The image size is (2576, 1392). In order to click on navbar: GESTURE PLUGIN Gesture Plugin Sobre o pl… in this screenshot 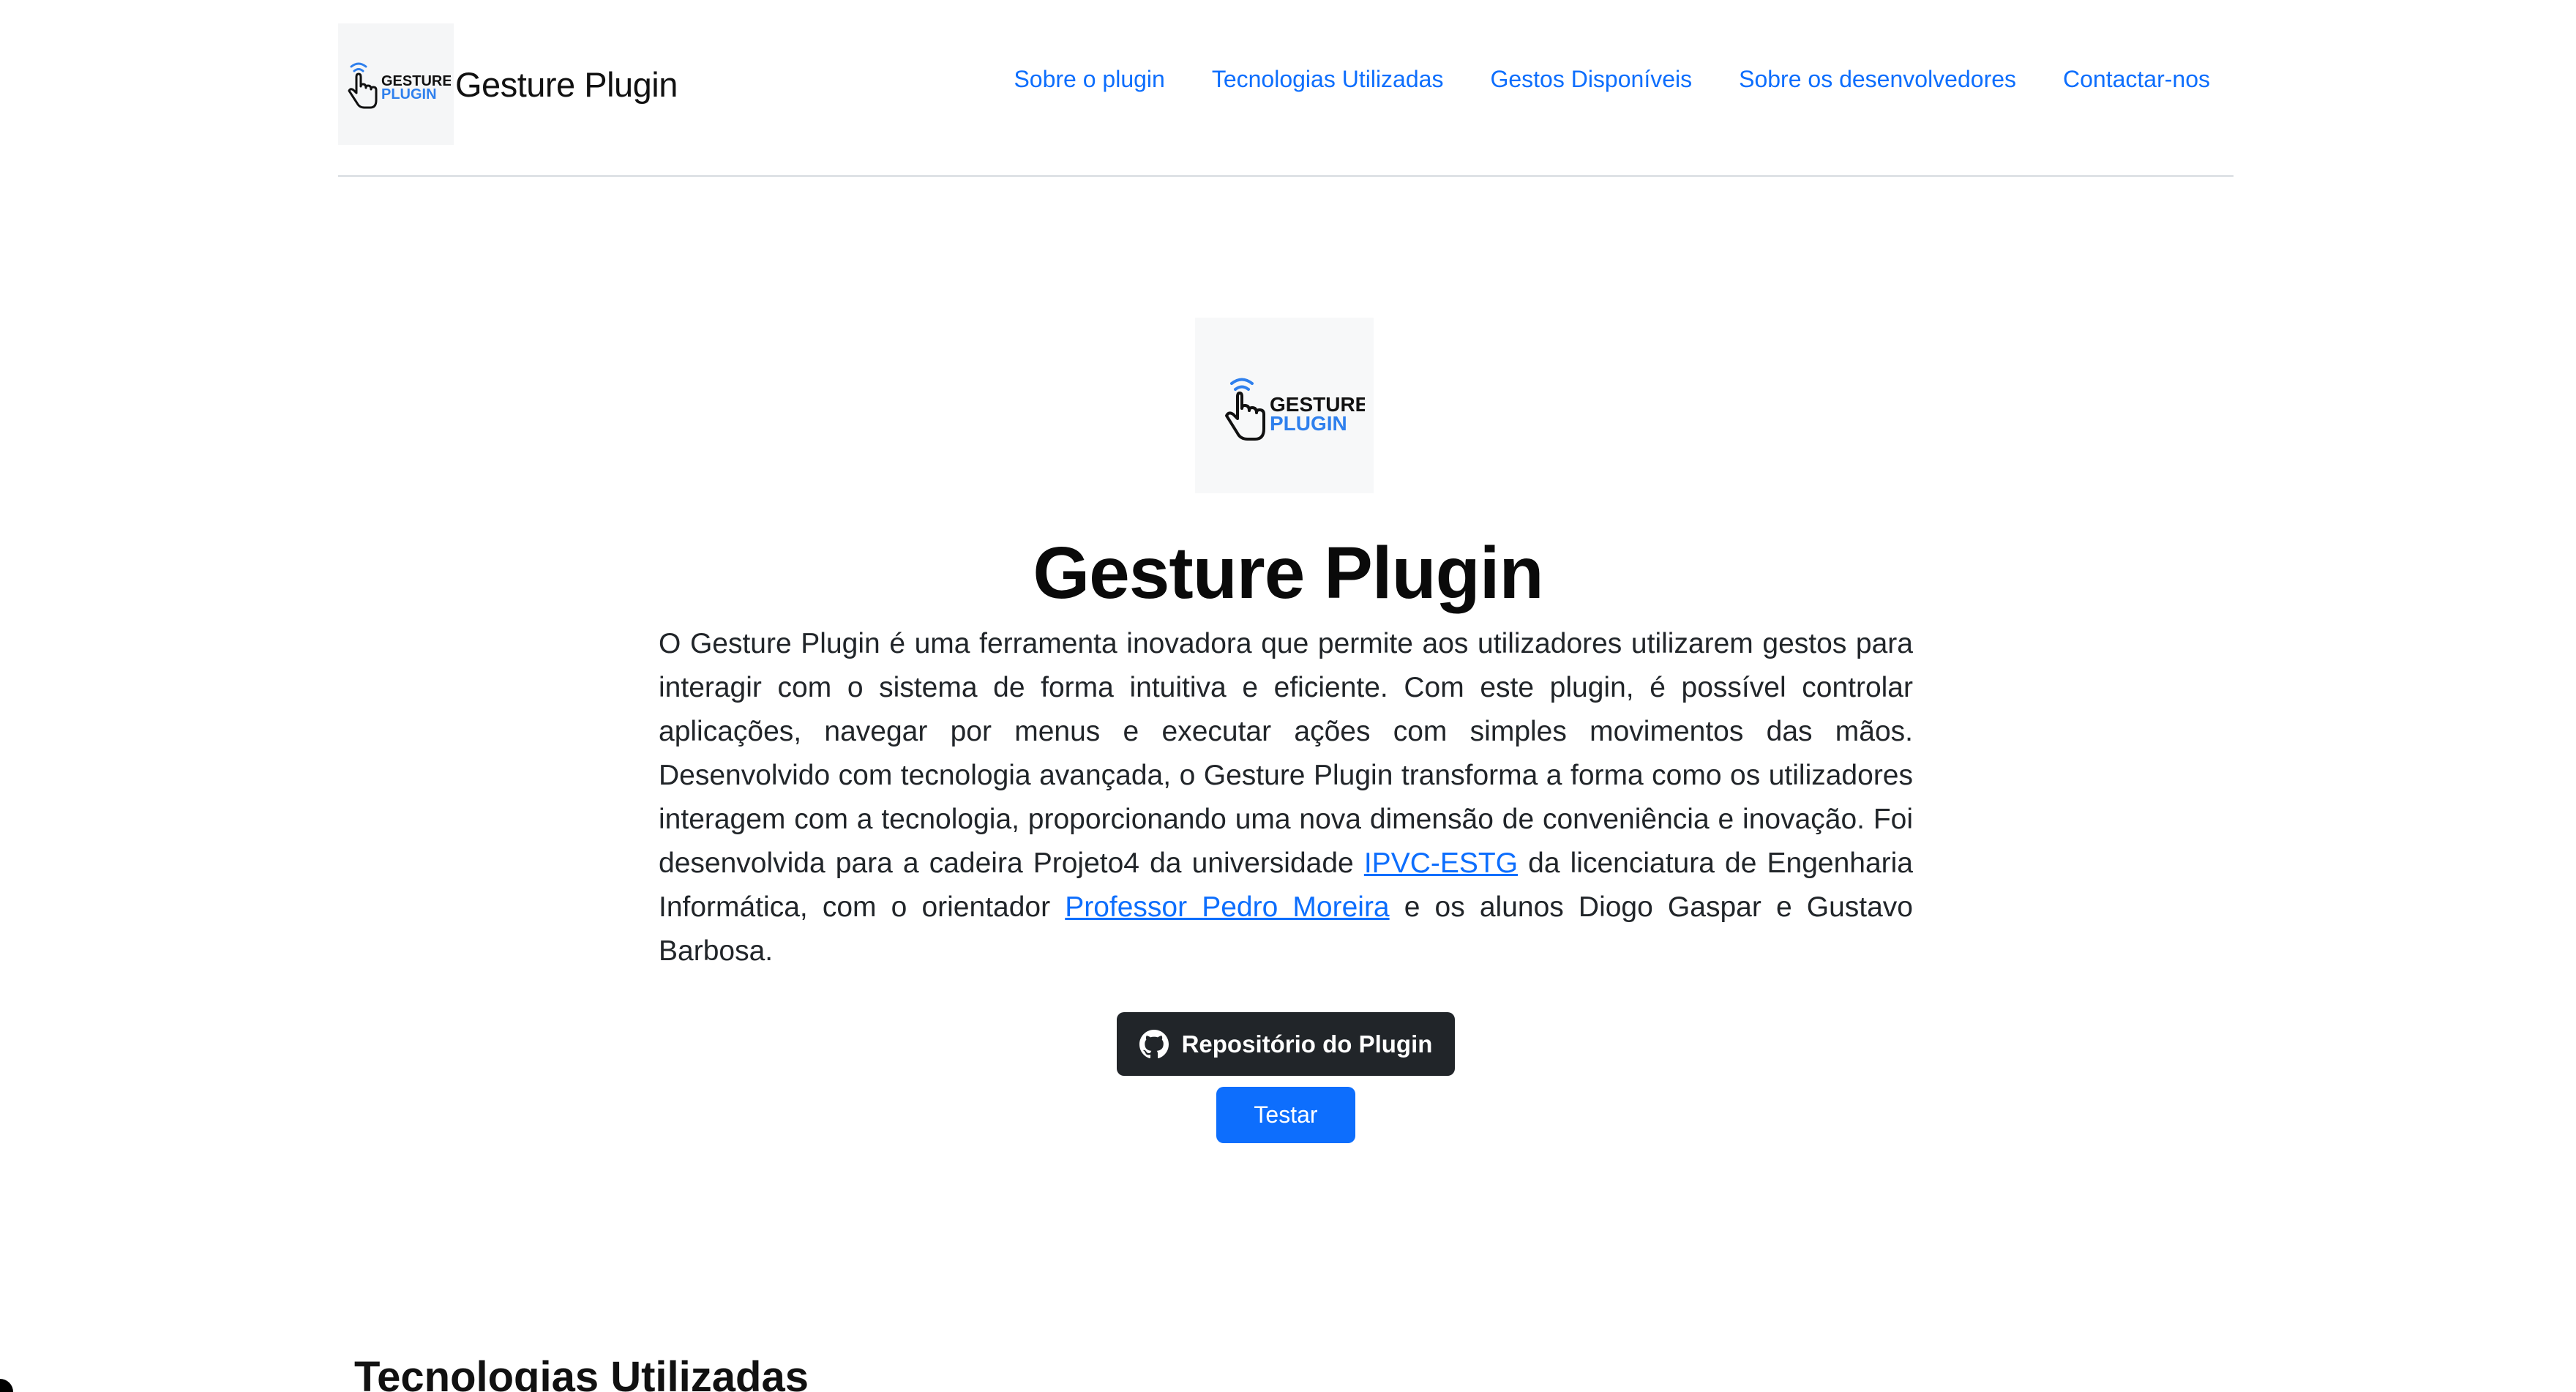, I will do `click(1286, 100)`.